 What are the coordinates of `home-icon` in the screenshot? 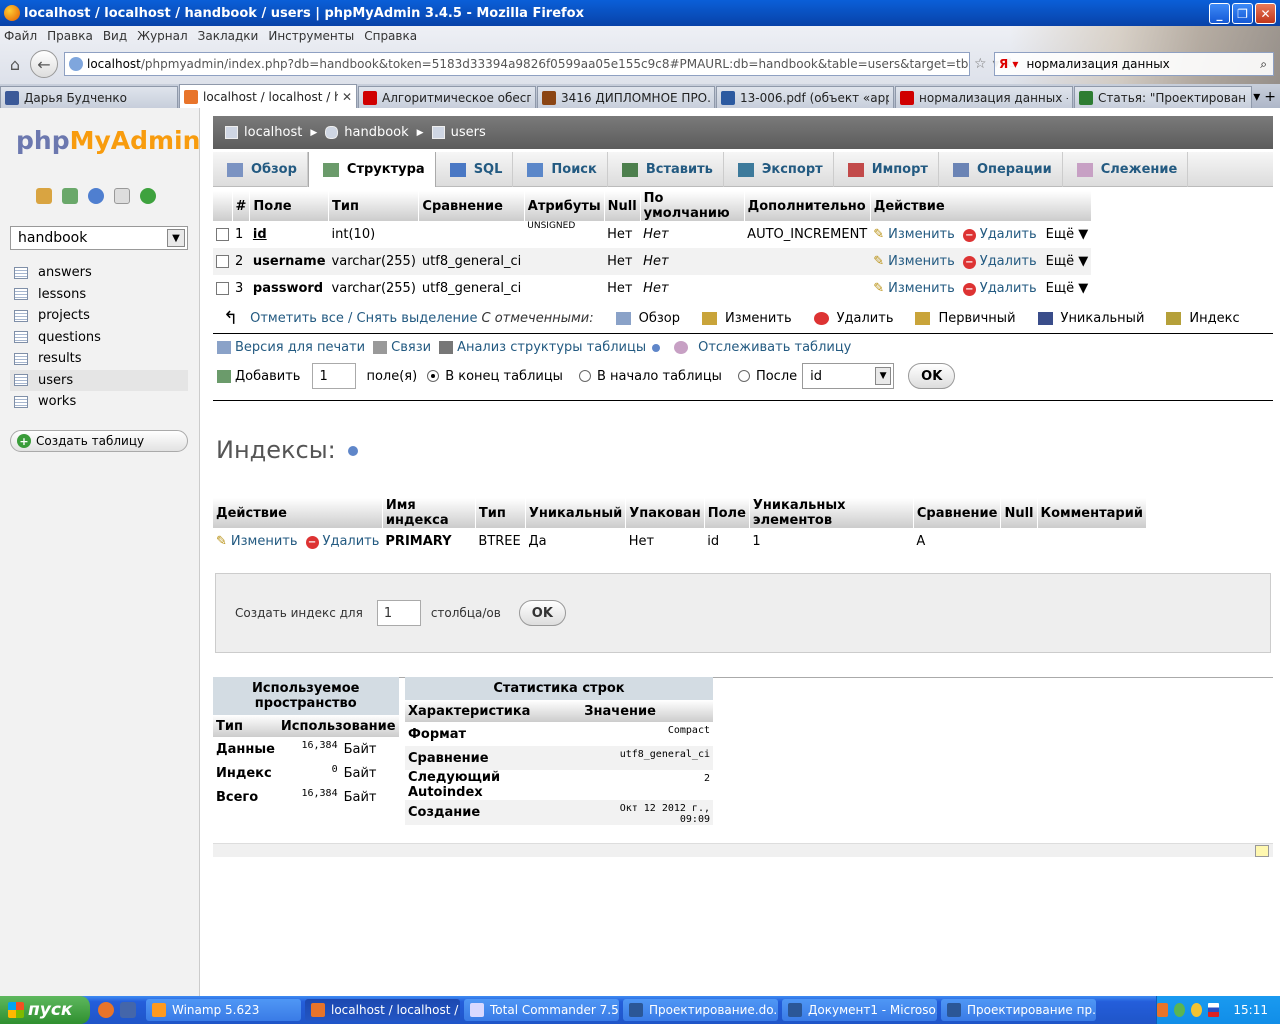 It's located at (44, 196).